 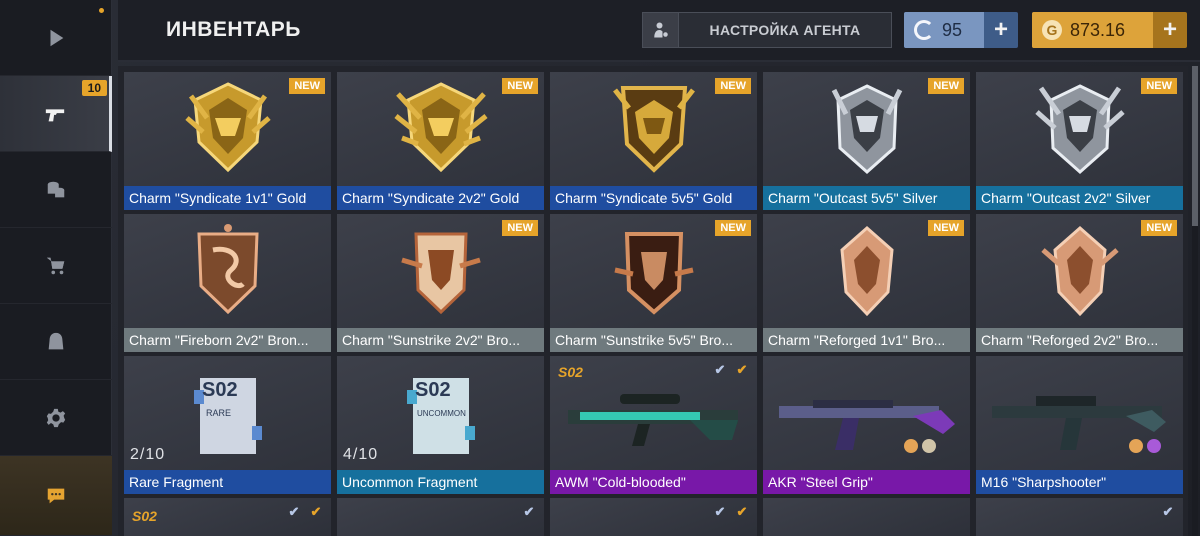 I want to click on item-name: Uncommon Fragment, so click(x=440, y=482).